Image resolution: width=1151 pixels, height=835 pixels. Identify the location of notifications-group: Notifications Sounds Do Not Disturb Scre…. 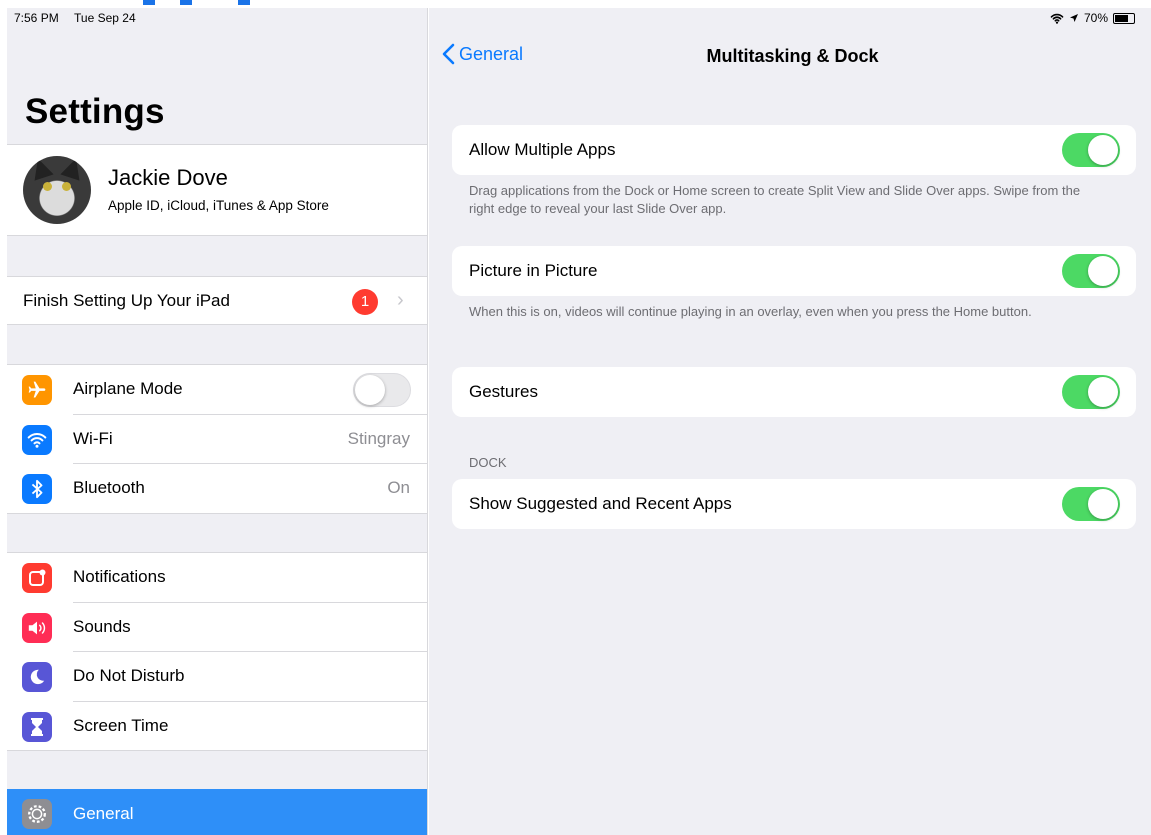
(217, 652).